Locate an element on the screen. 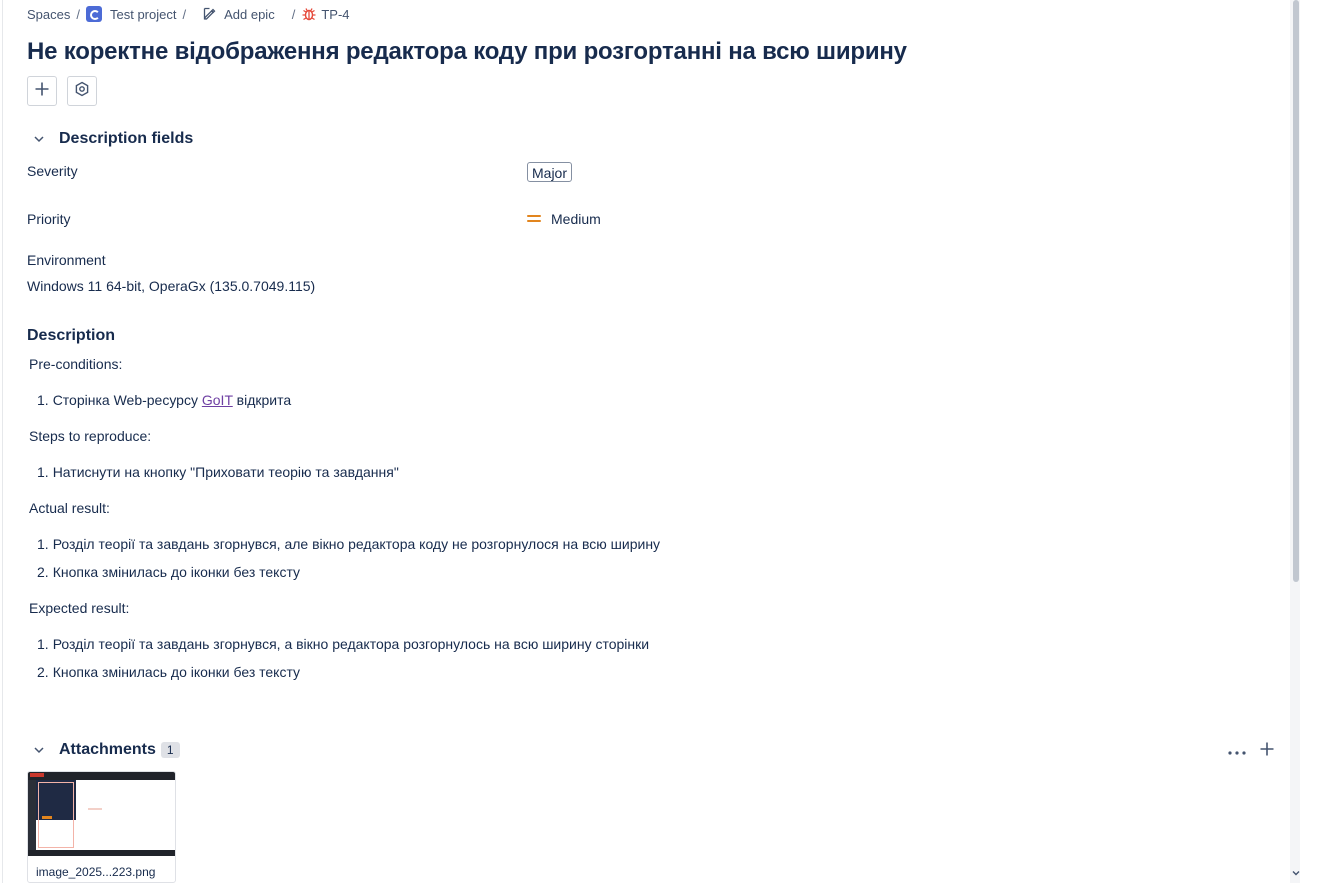 The width and height of the screenshot is (1329, 883). list-text: відкрита is located at coordinates (262, 400).